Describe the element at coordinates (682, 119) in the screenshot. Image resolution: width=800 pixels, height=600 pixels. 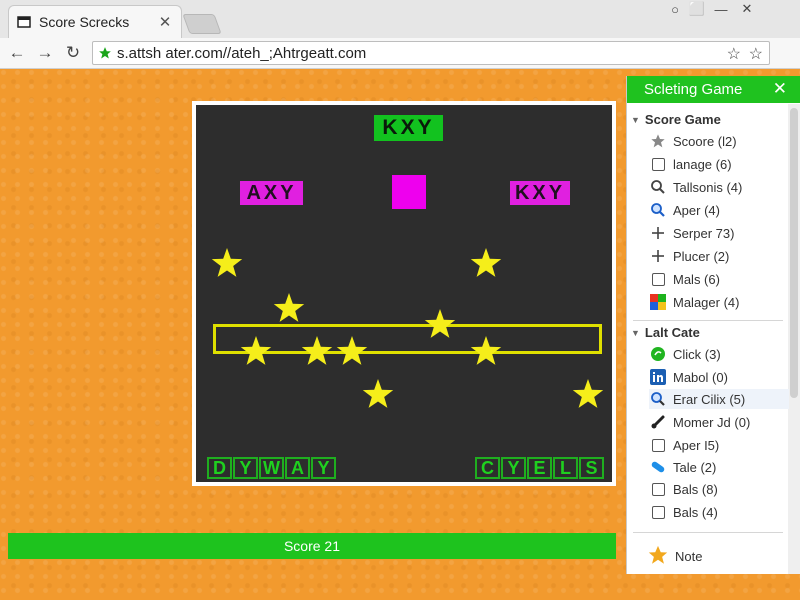
I see `section-title: Score Game` at that location.